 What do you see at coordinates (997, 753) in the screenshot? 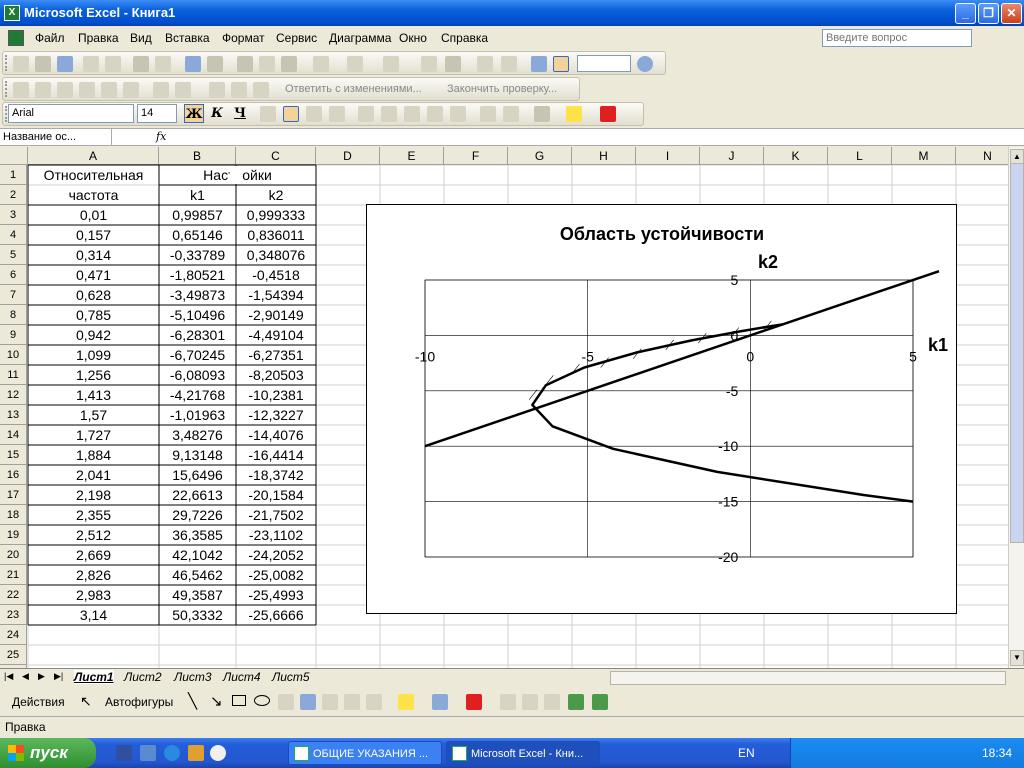
I see `clock: 18:34` at bounding box center [997, 753].